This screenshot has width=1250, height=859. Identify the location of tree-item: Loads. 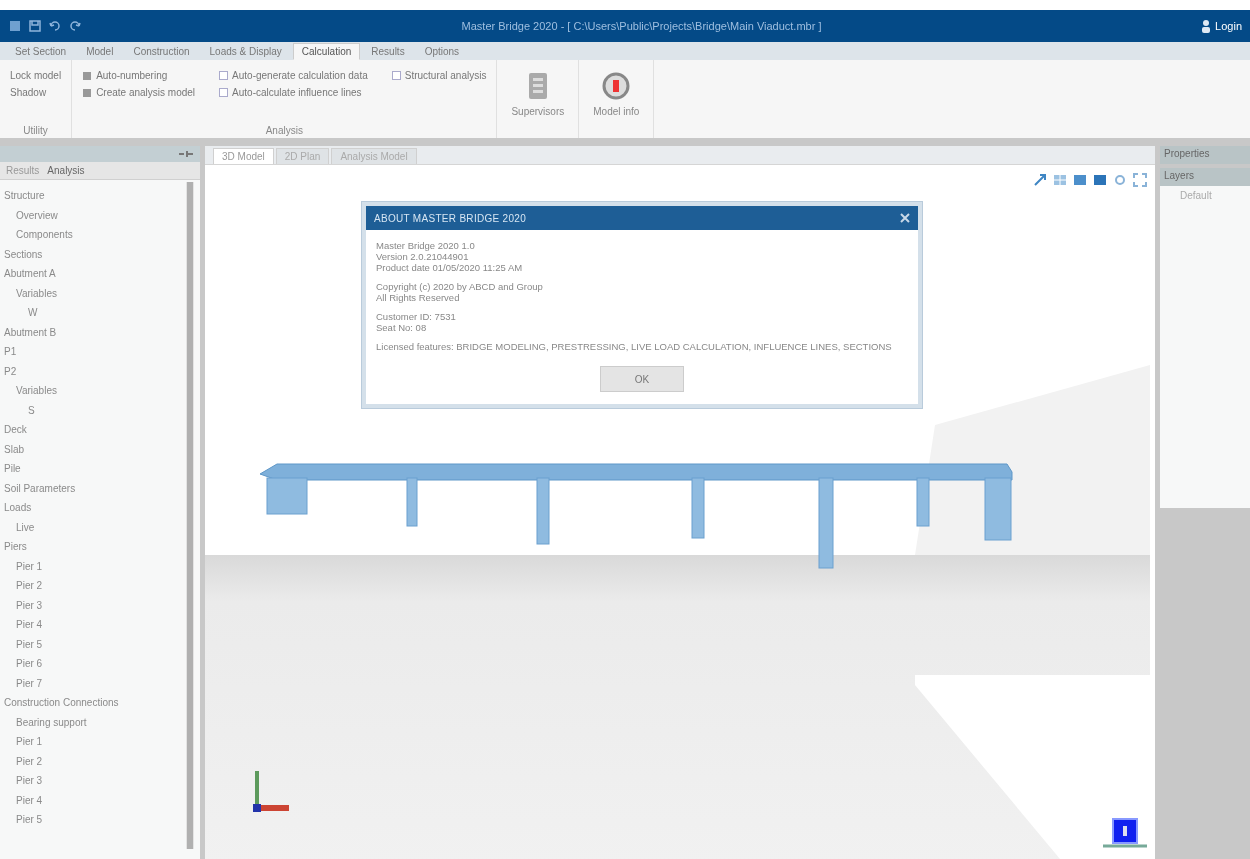
(18, 508).